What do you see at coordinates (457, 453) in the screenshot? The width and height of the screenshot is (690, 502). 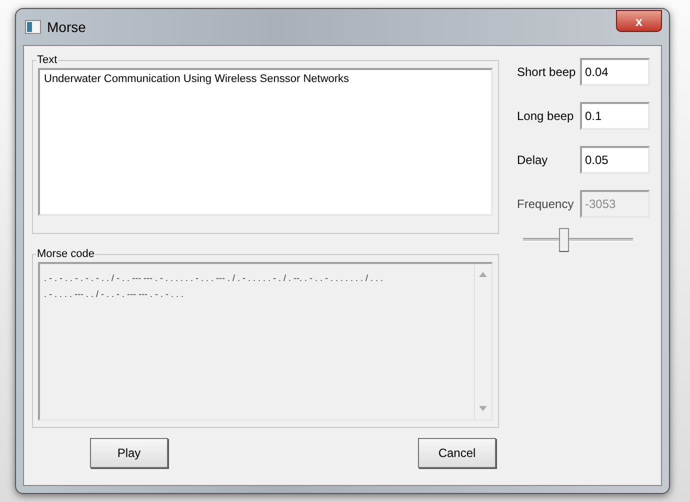 I see `cancel-button: Cancel` at bounding box center [457, 453].